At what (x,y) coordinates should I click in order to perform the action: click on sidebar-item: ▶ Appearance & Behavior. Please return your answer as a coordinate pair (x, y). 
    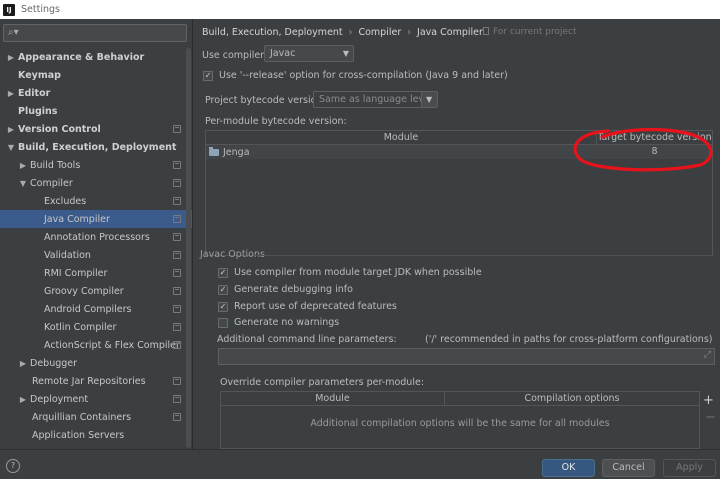
    Looking at the image, I should click on (96, 57).